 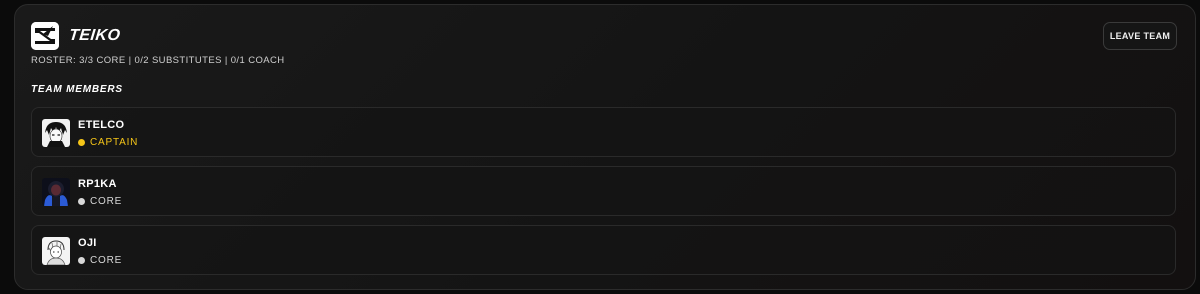 I want to click on avatar-dark-blue-portrait-icon, so click(x=56, y=192).